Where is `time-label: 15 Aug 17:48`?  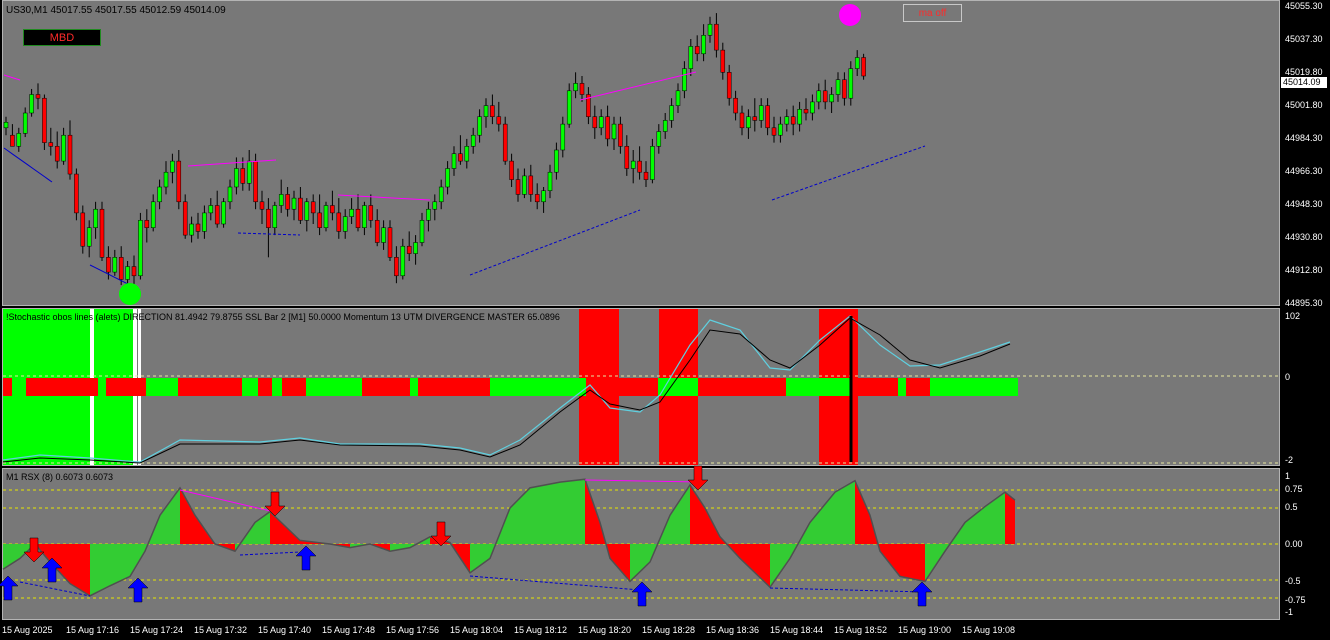
time-label: 15 Aug 17:48 is located at coordinates (349, 630).